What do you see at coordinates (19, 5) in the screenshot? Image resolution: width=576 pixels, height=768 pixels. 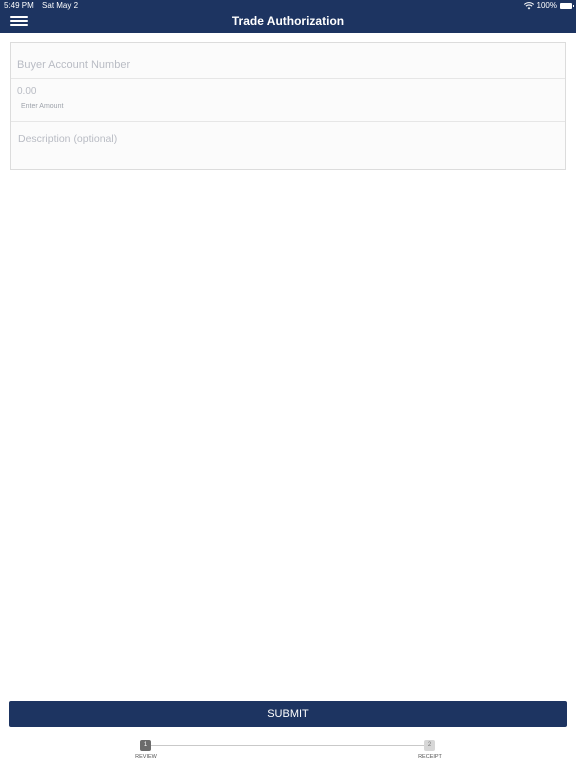 I see `status-time: 5:49 PM` at bounding box center [19, 5].